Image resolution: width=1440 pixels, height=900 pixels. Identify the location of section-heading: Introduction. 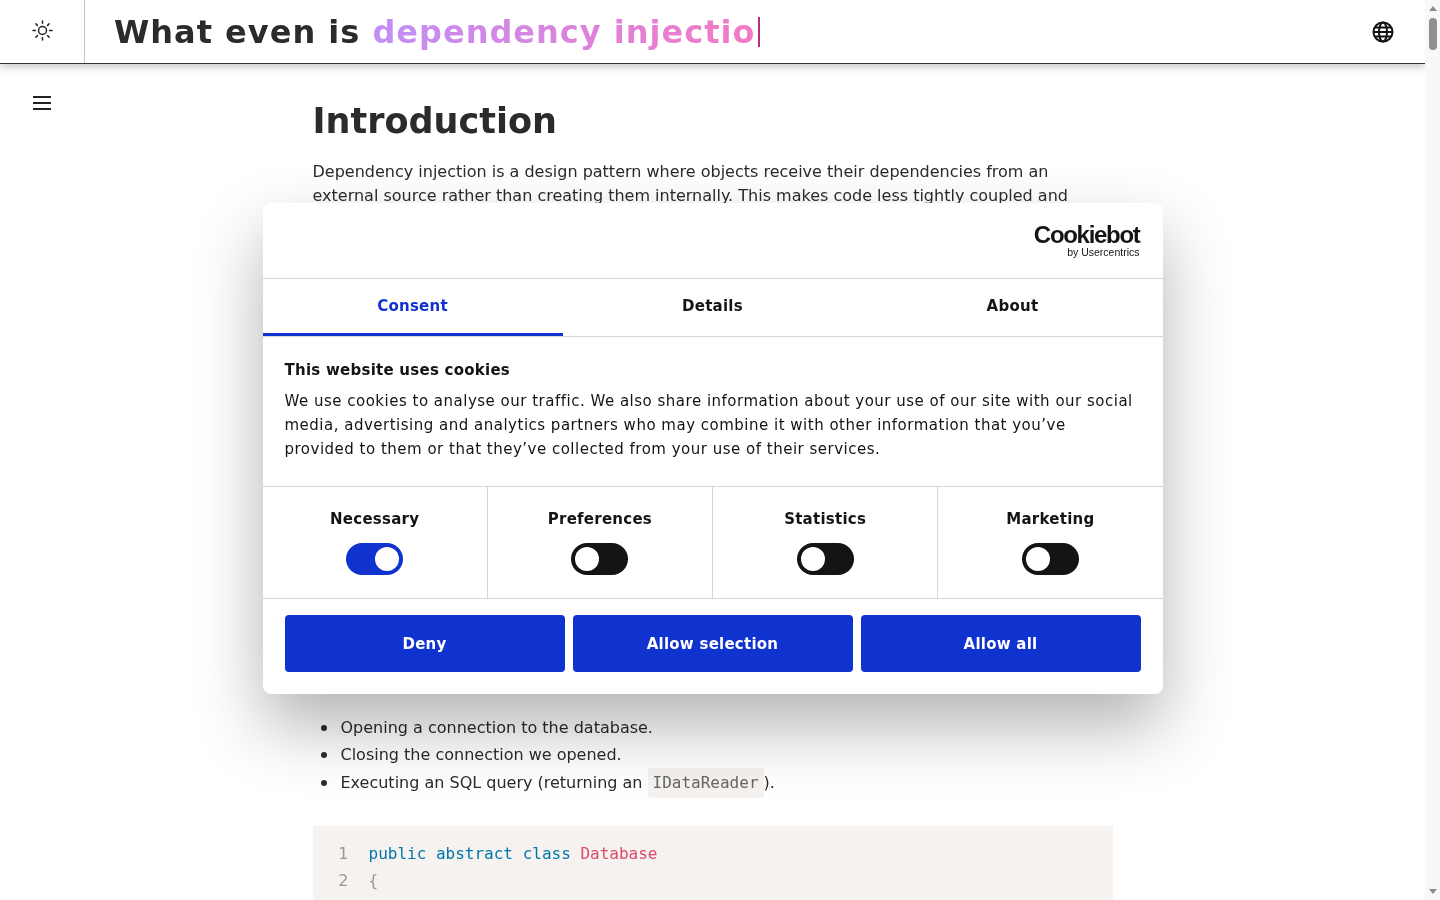
(435, 121).